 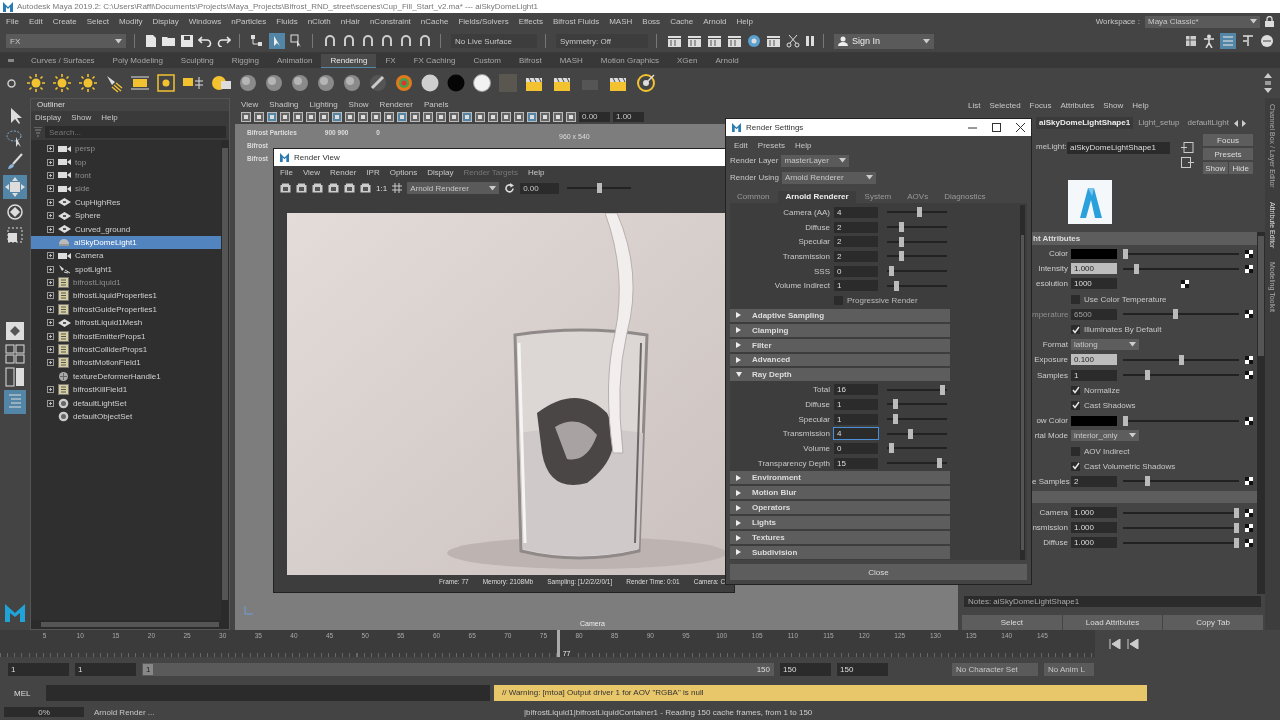 What do you see at coordinates (840, 537) in the screenshot?
I see `section-header: Textures` at bounding box center [840, 537].